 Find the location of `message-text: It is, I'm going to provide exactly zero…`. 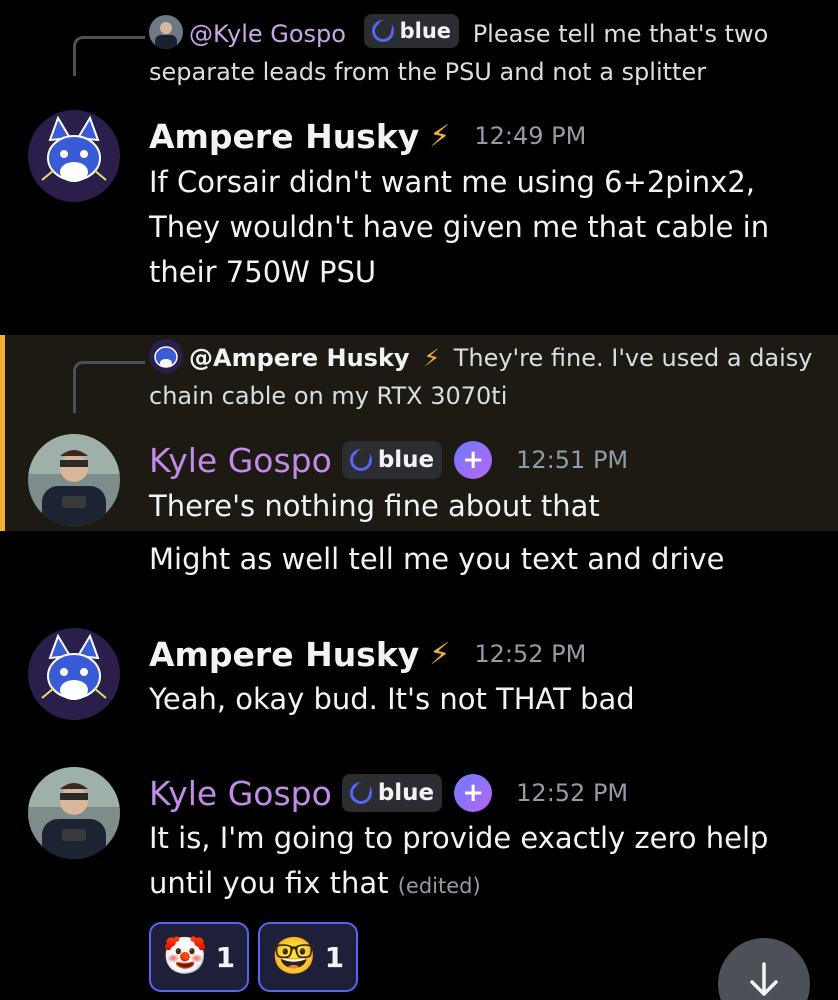

message-text: It is, I'm going to provide exactly zero… is located at coordinates (459, 860).